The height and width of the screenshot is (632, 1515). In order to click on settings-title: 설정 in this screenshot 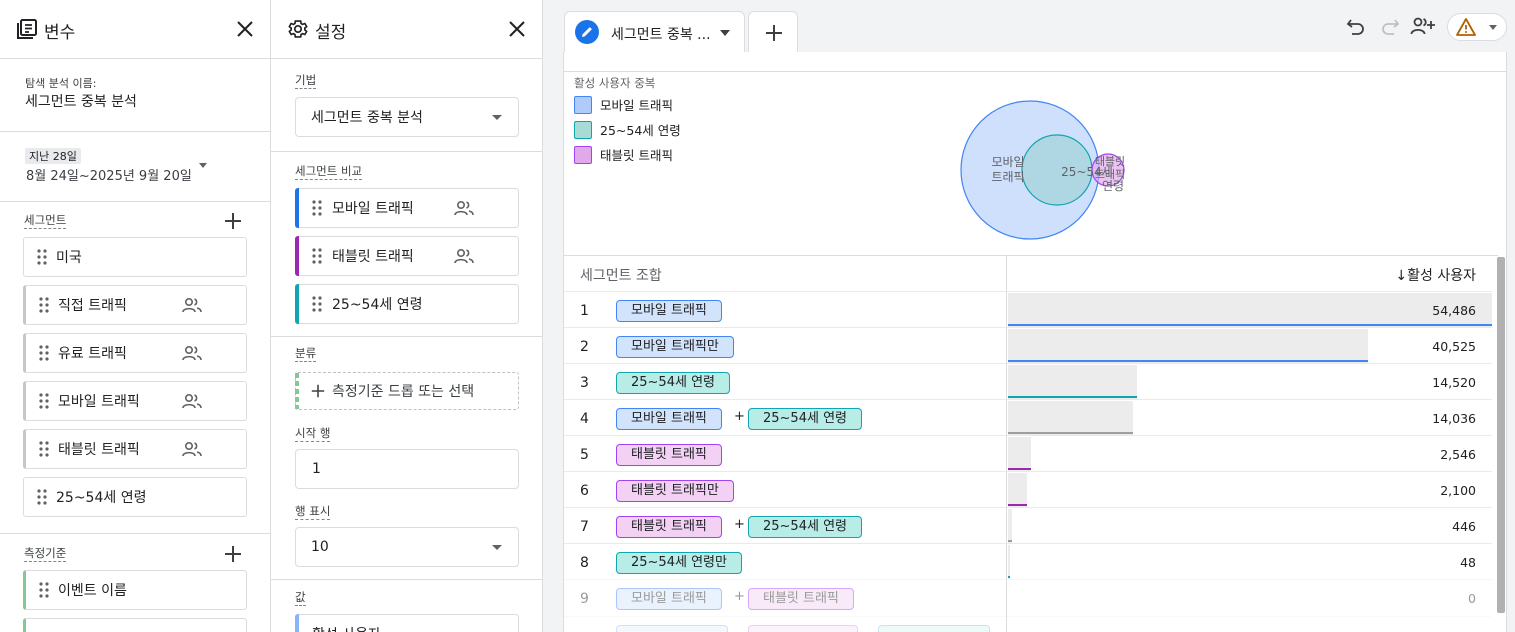, I will do `click(331, 33)`.